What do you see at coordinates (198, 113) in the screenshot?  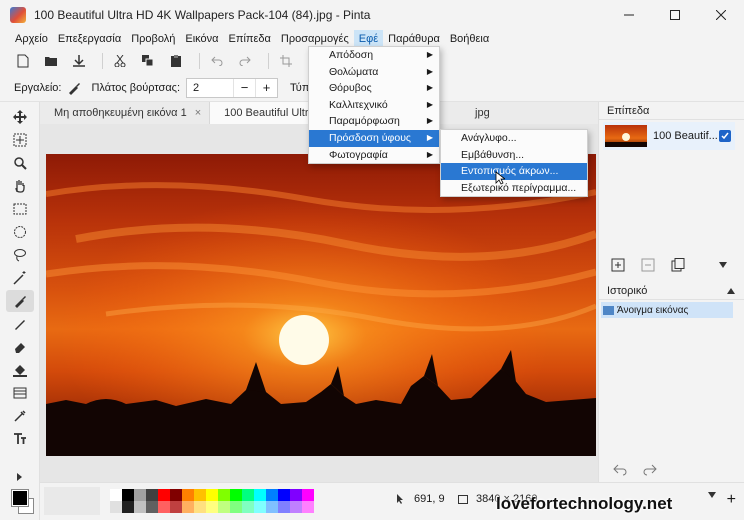 I see `tab-close-icon: ×` at bounding box center [198, 113].